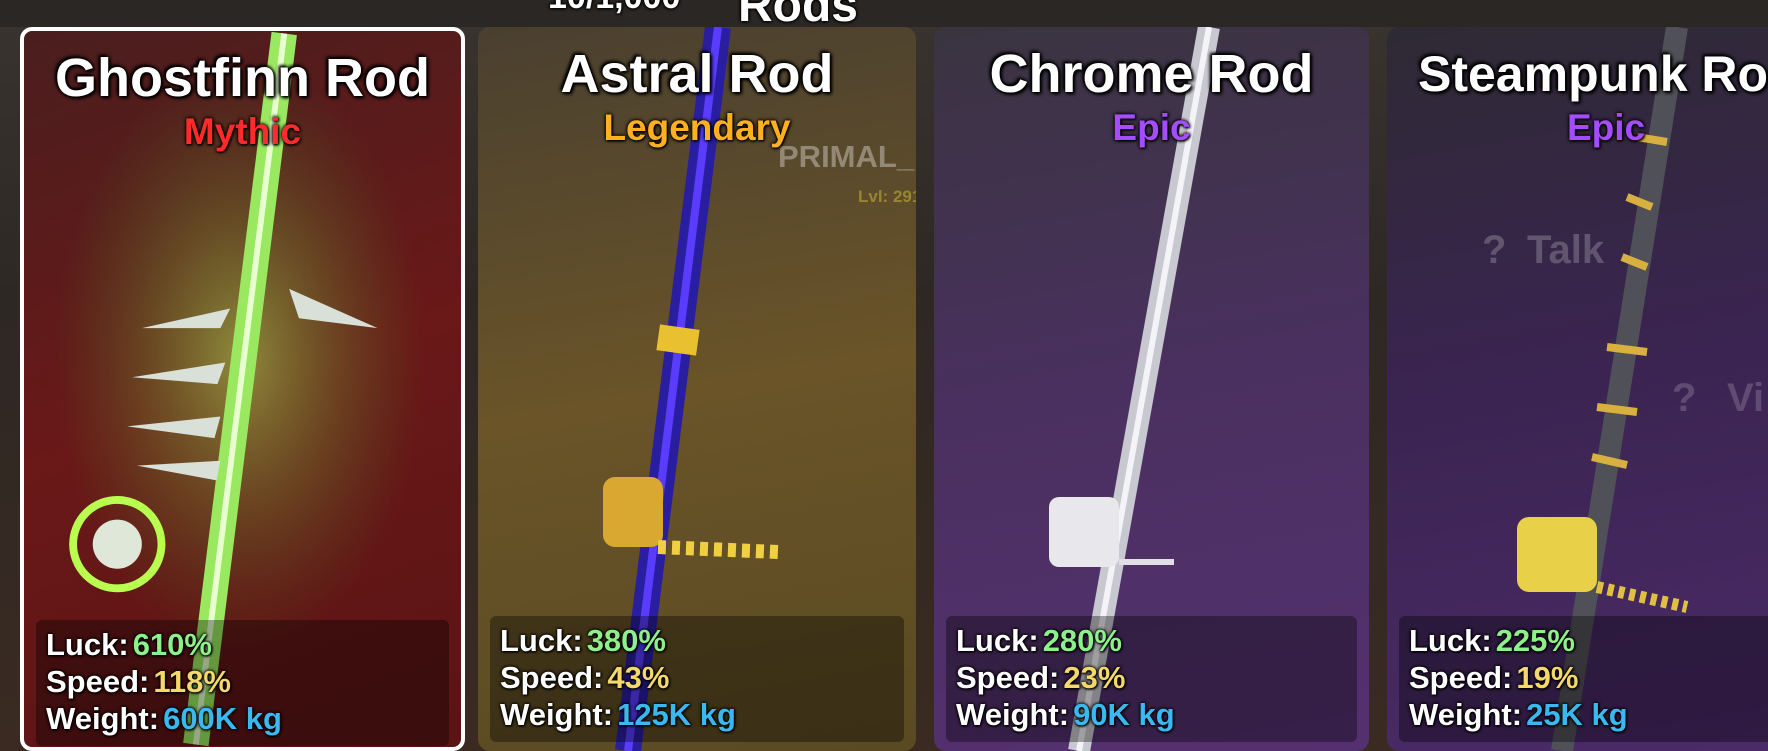 The image size is (1768, 751). I want to click on player-level: Lvl: 291, so click(887, 196).